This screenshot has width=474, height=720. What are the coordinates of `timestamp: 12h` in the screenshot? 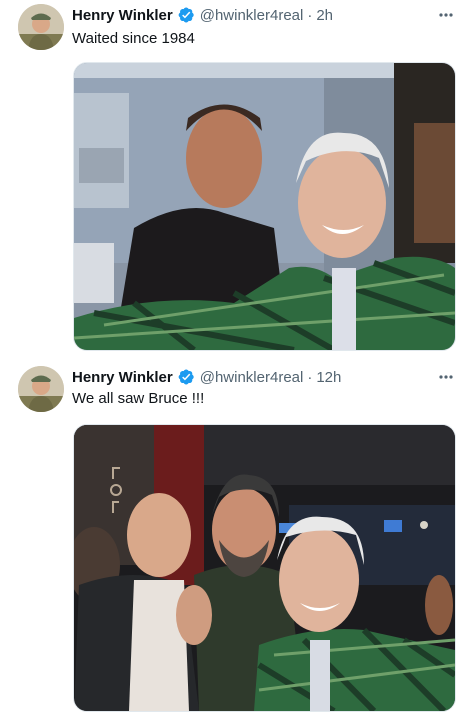 It's located at (328, 377).